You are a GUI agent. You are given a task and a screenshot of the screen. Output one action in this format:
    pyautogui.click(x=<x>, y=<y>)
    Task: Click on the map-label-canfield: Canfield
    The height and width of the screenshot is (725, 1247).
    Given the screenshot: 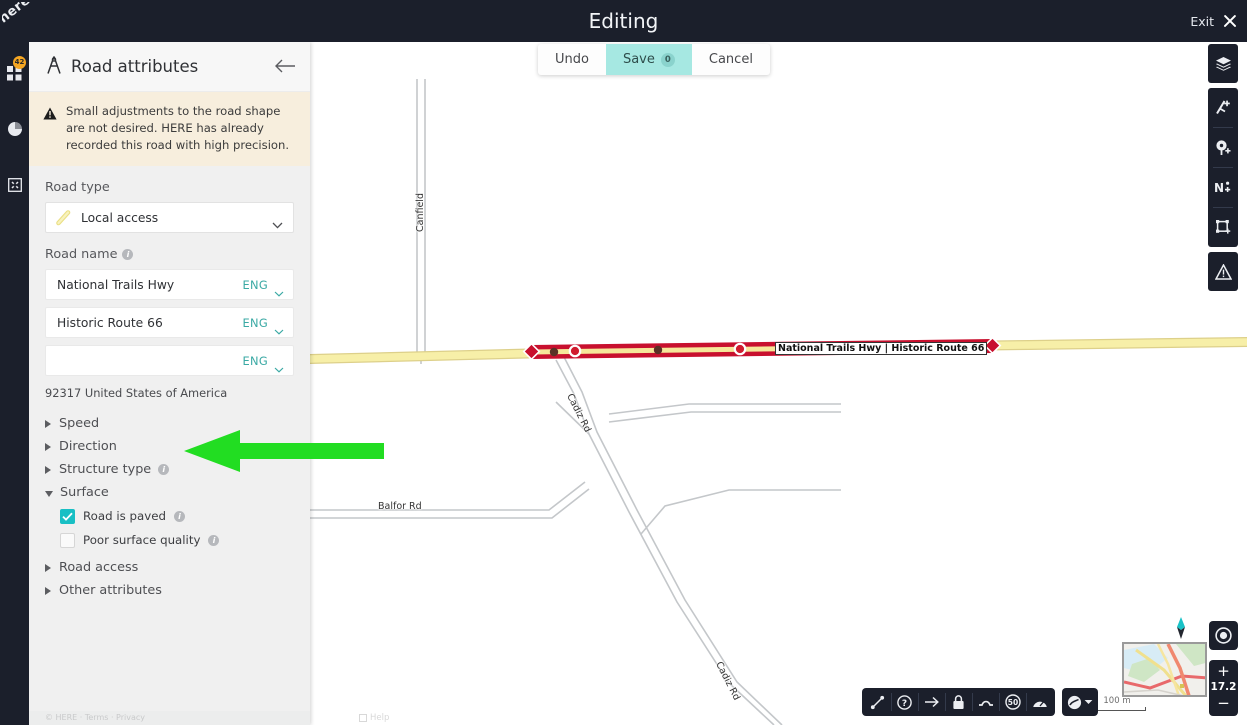 What is the action you would take?
    pyautogui.click(x=420, y=212)
    